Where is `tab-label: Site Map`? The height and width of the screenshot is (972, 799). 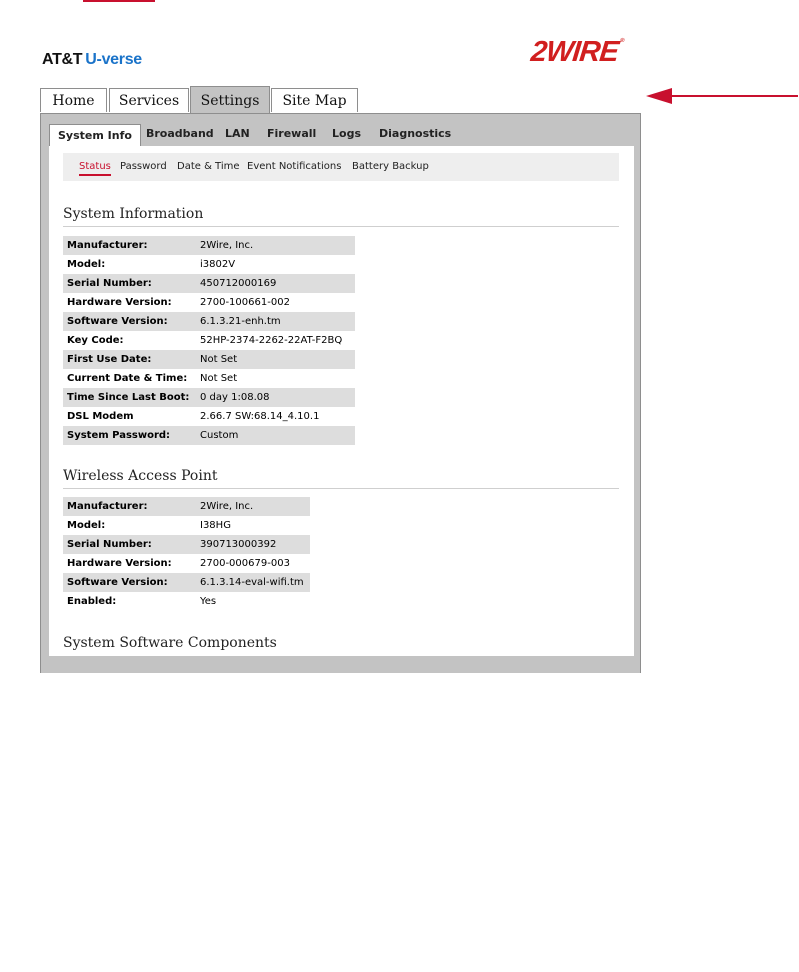
tab-label: Site Map is located at coordinates (314, 101).